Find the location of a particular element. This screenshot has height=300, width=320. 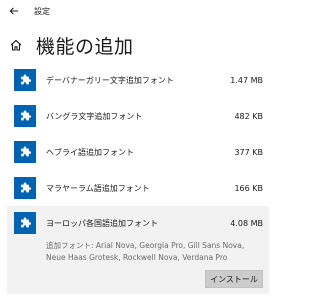

feature-item: バングラ文字追加フォント 482 KB is located at coordinates (138, 116).